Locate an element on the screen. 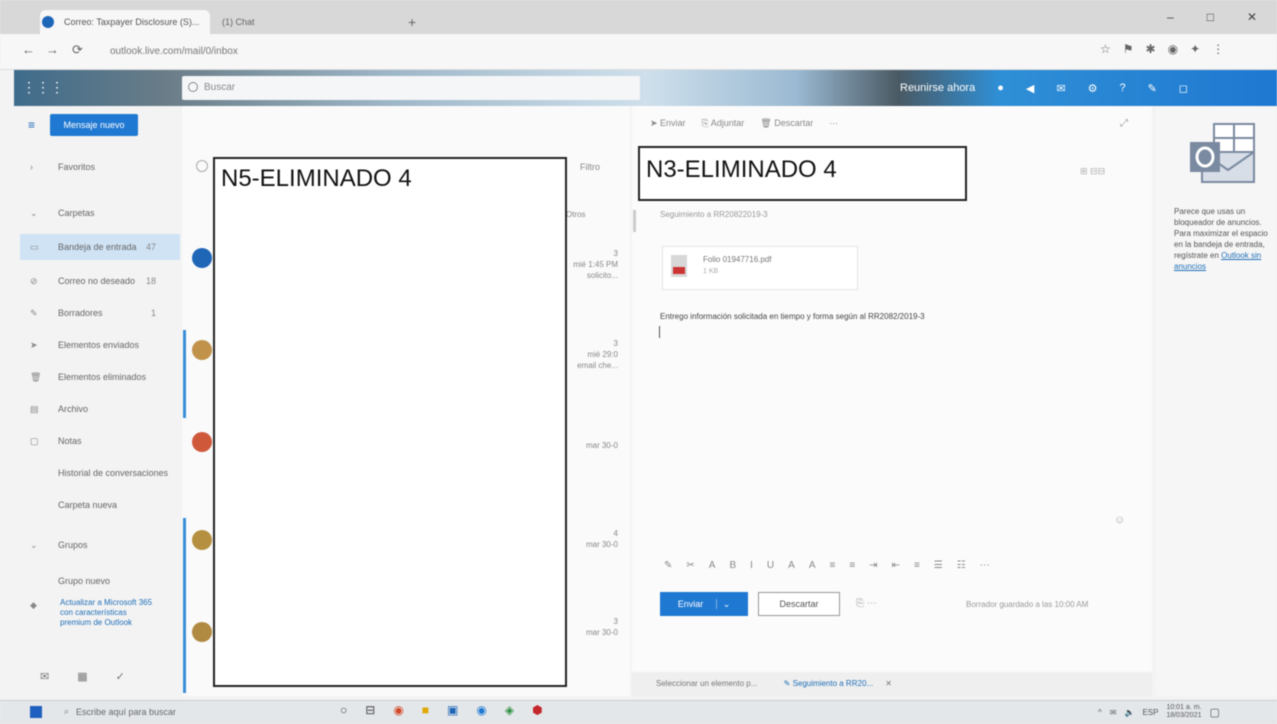  network-icon: ✉ is located at coordinates (1113, 712).